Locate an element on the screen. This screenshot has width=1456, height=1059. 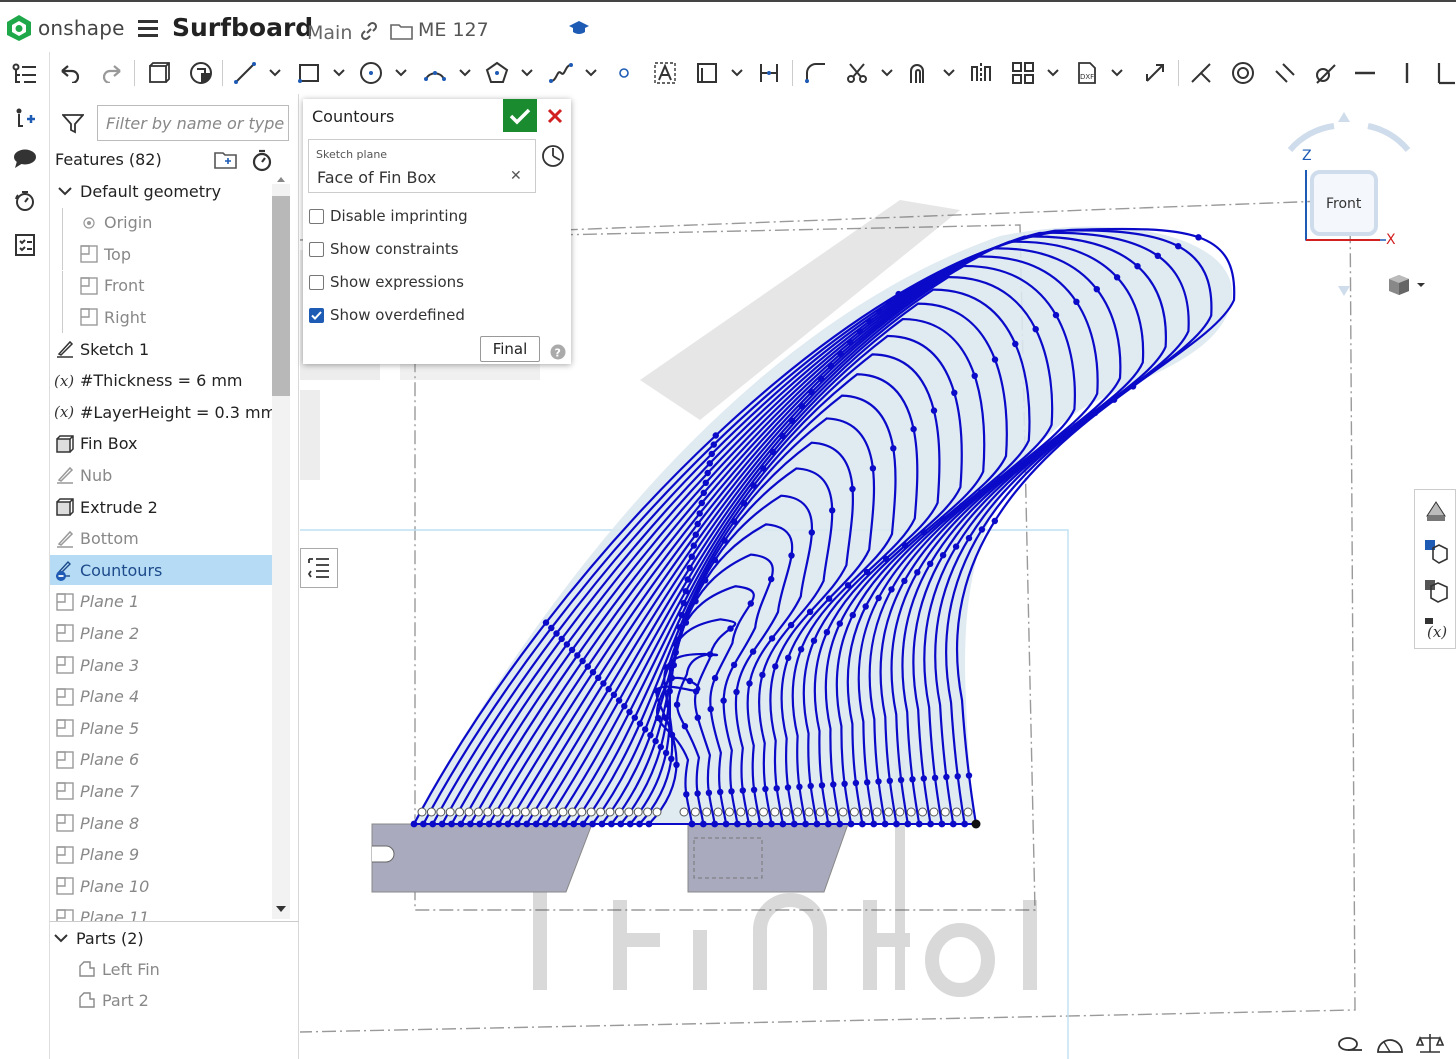
feature-item: Plane 7 is located at coordinates (161, 791).